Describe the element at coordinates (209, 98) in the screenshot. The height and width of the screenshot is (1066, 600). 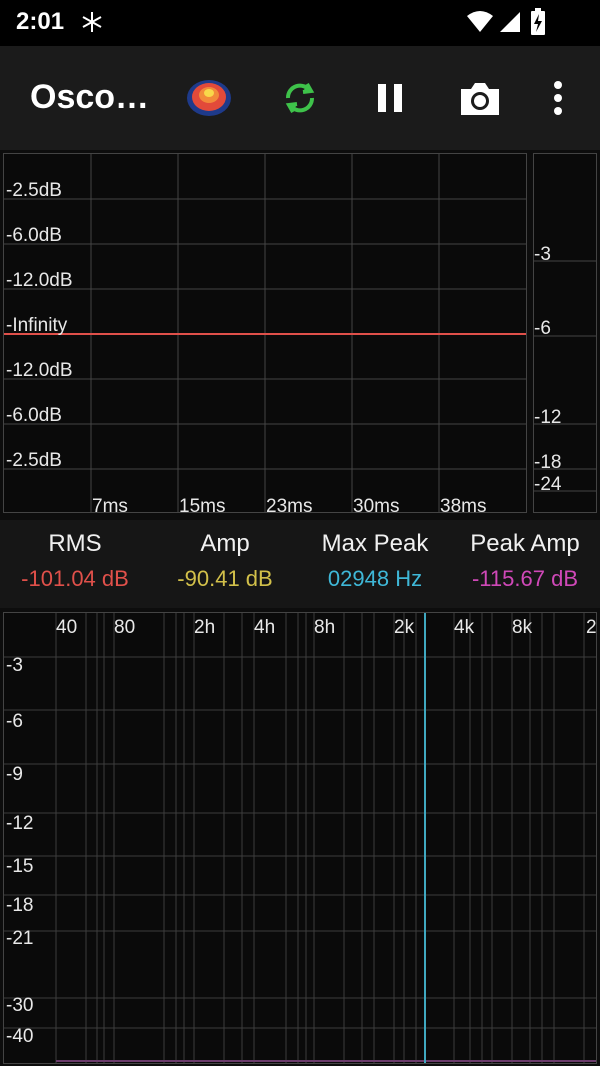
I see `spectrum-app-icon` at that location.